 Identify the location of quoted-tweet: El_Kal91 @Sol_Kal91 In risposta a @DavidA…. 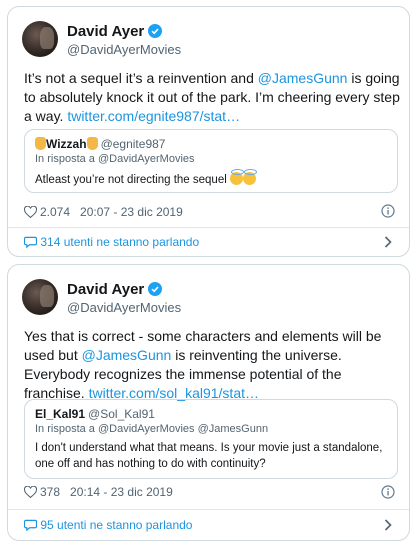
(211, 439).